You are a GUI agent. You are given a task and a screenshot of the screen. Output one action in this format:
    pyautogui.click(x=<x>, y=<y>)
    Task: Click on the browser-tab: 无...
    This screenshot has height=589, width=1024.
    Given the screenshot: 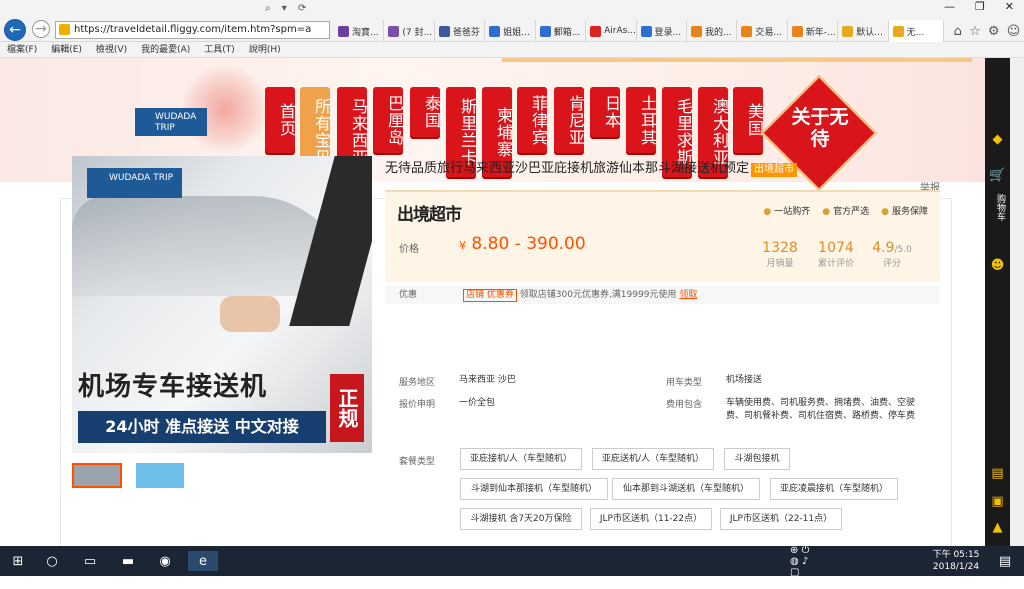 What is the action you would take?
    pyautogui.click(x=916, y=31)
    